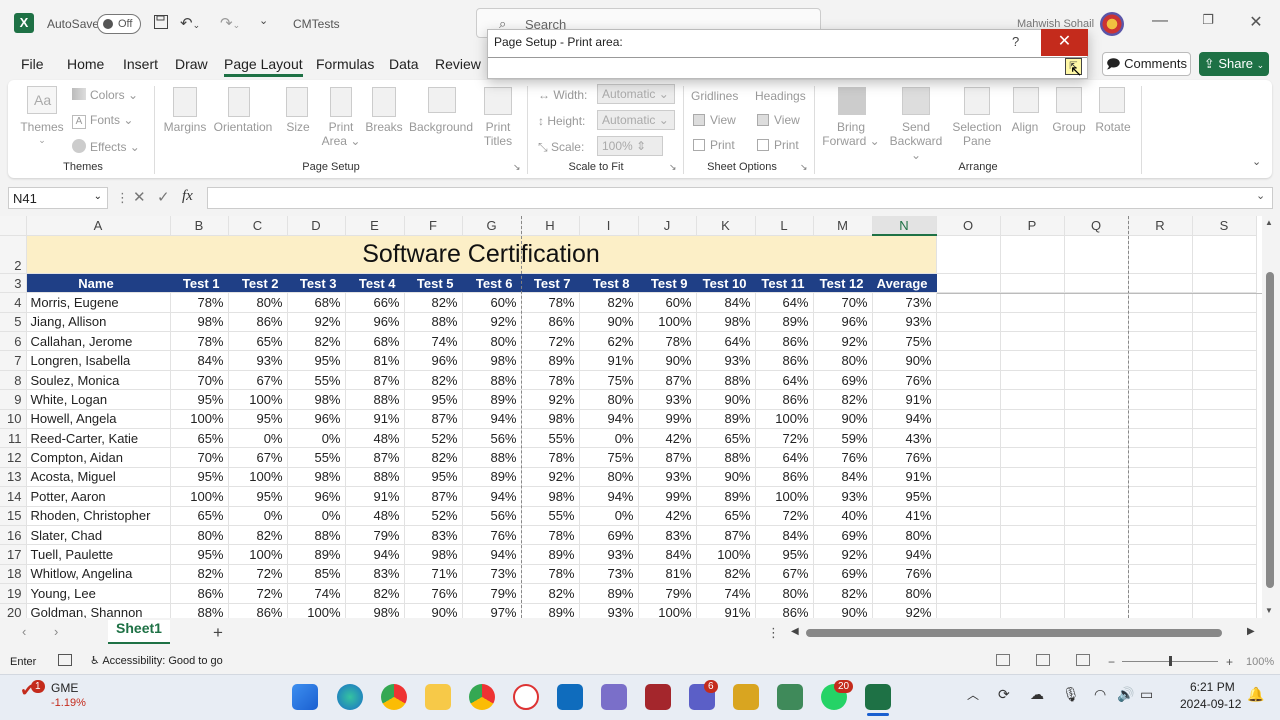 The image size is (1280, 720). I want to click on column-title: Test 6, so click(492, 283).